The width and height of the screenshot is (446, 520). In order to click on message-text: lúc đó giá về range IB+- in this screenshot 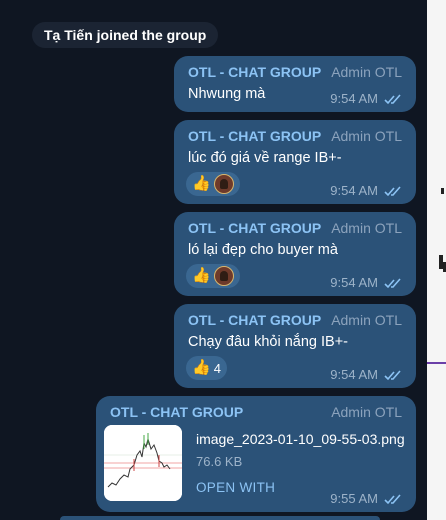, I will do `click(265, 158)`.